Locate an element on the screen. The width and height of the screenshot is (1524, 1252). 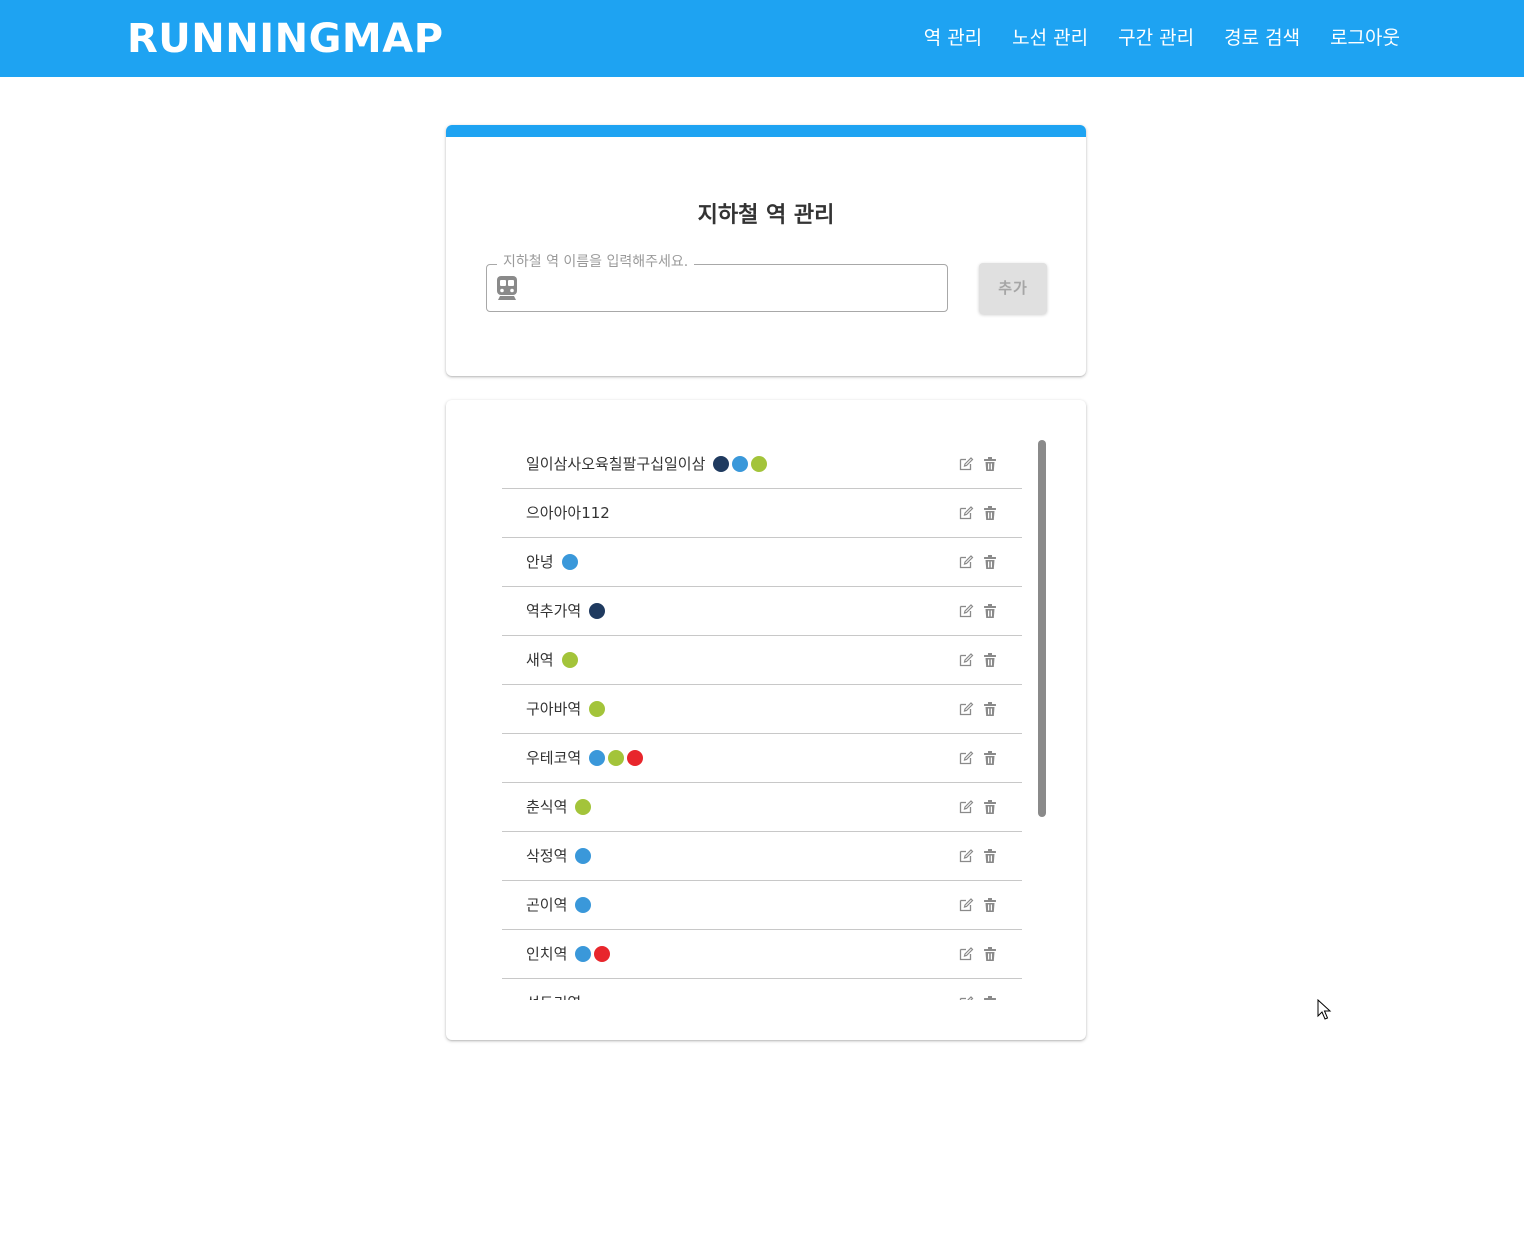
station-name: 선두리역 is located at coordinates (553, 989).